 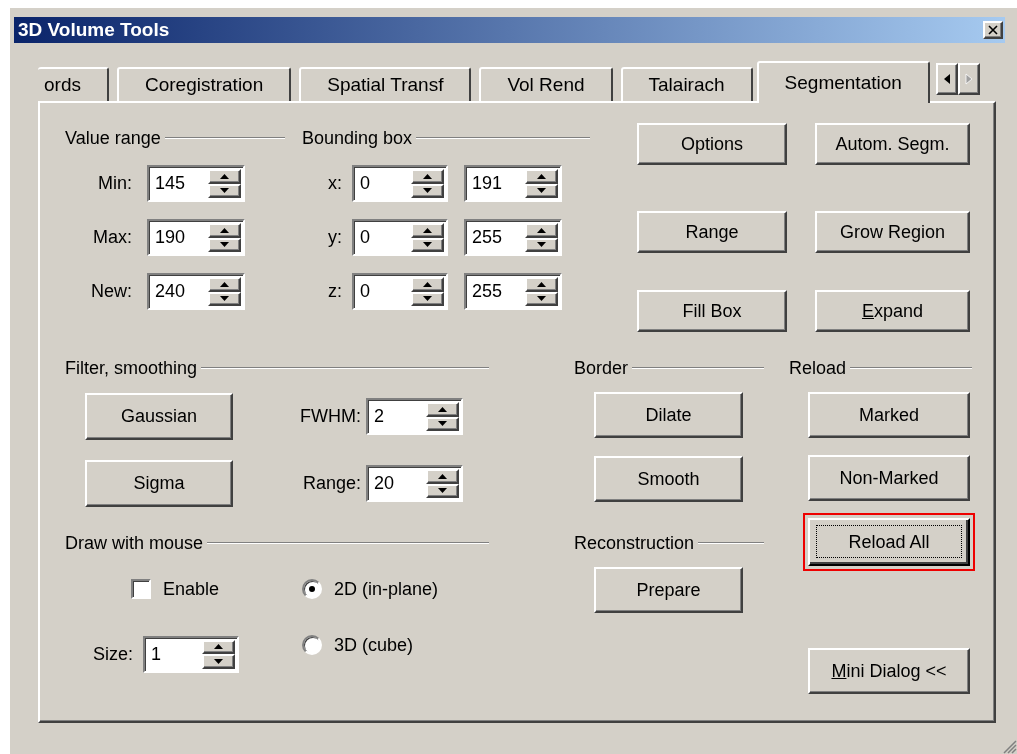 I want to click on border-button: Dilate, so click(x=668, y=415).